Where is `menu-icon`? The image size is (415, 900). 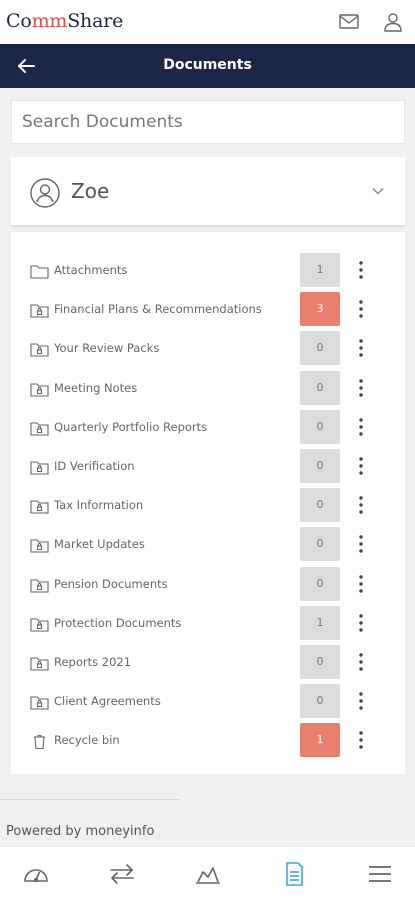 menu-icon is located at coordinates (380, 874).